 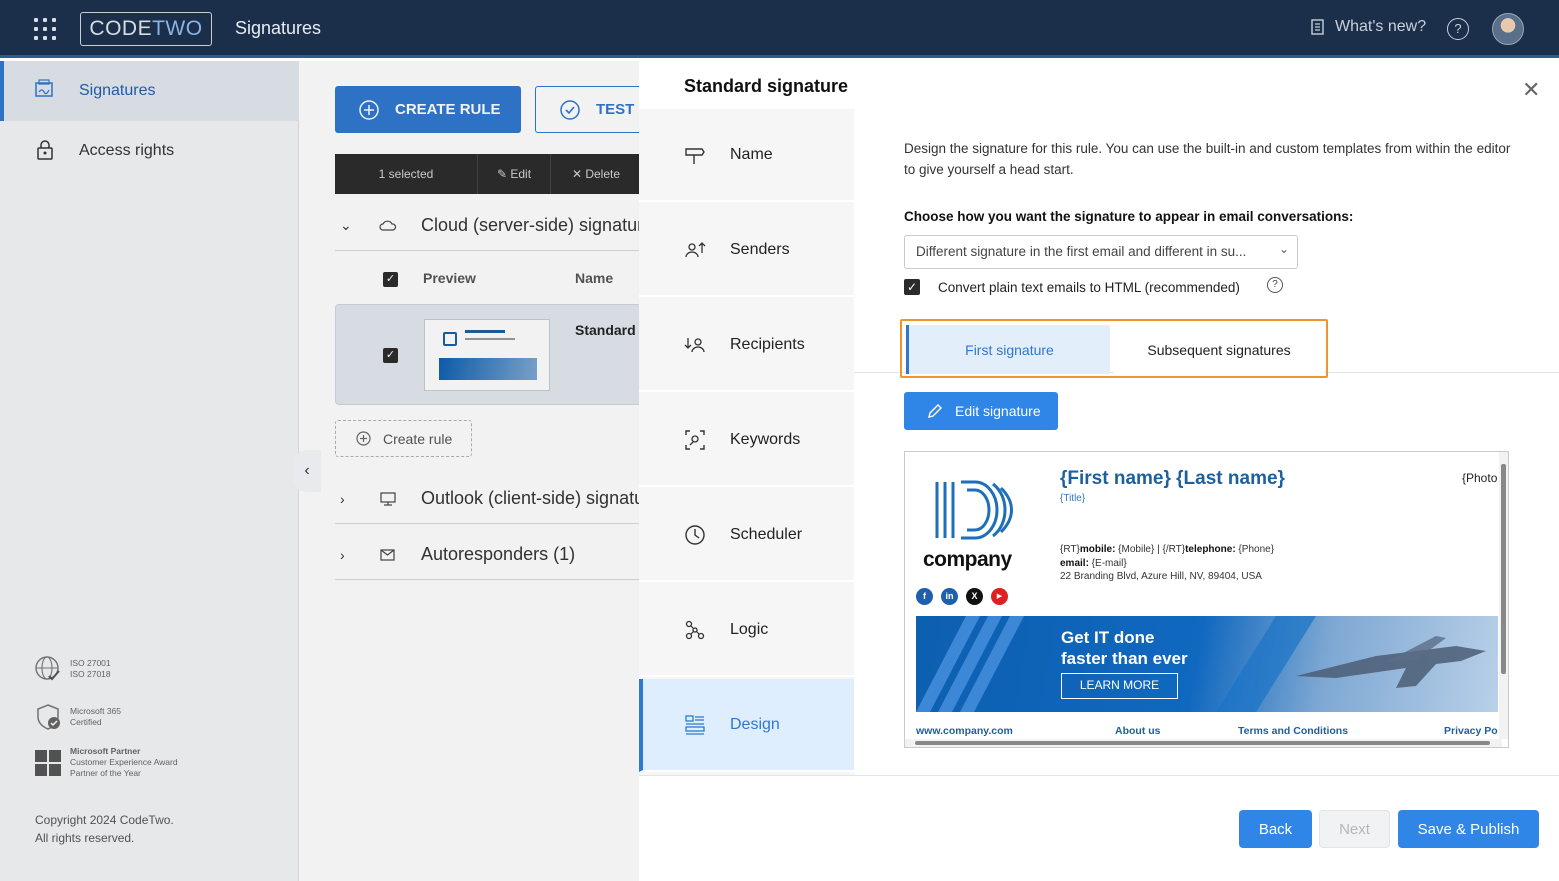 I want to click on back-button: Back, so click(x=1275, y=829).